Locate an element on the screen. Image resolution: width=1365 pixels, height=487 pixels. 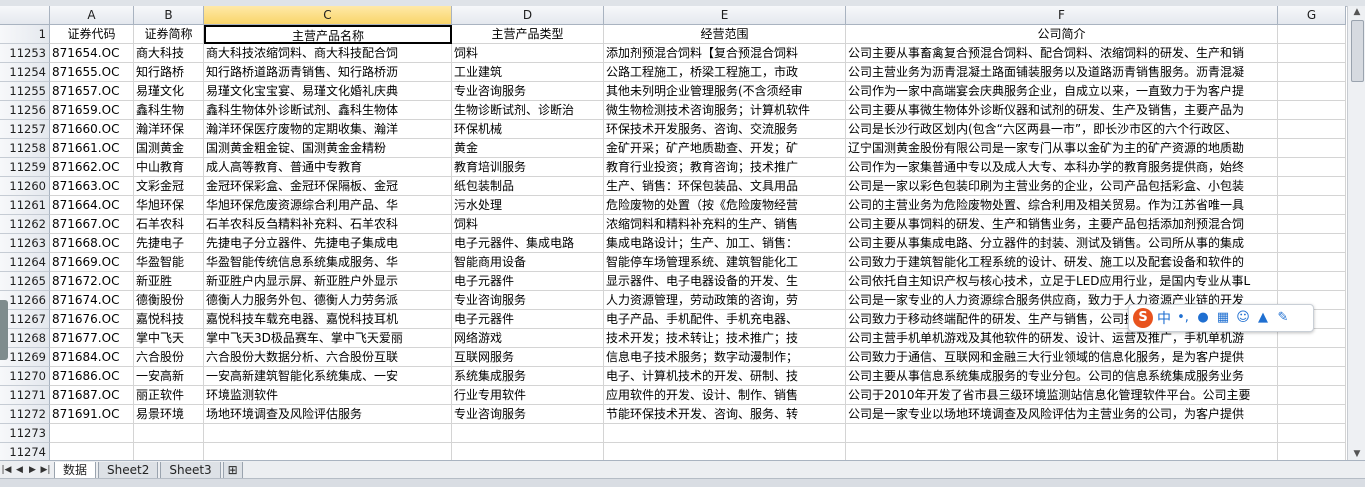
table-cell: 871663.OC is located at coordinates (92, 186).